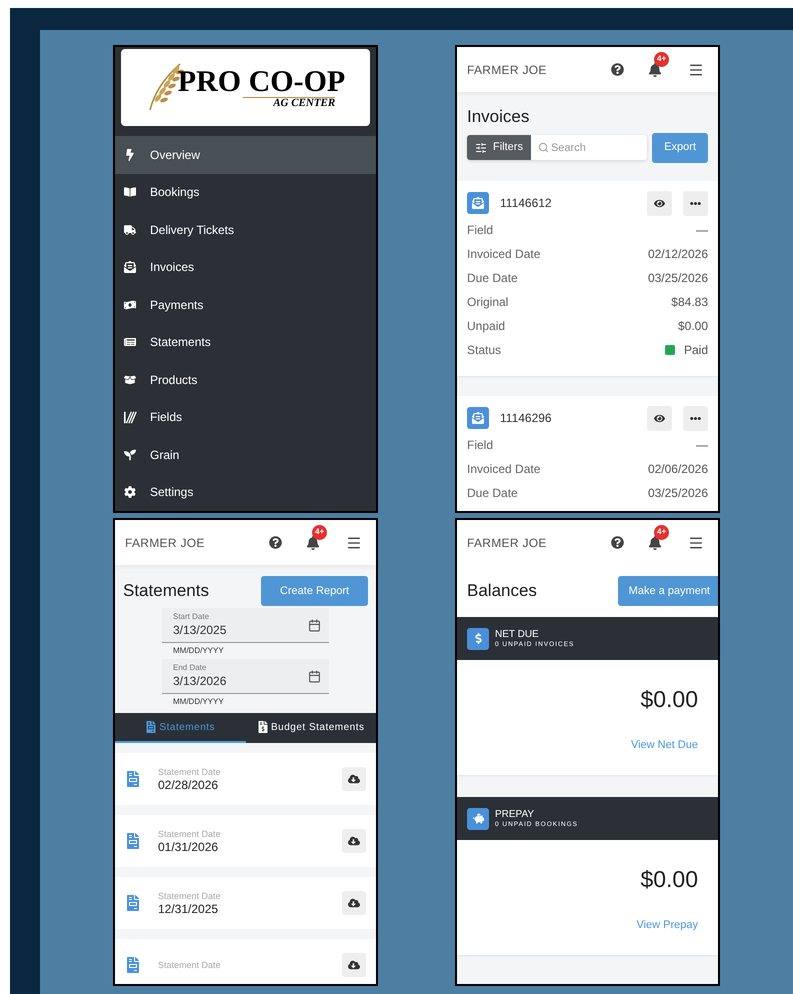 This screenshot has height=994, width=793. I want to click on date-field: End Date 3/13/2026, so click(245, 676).